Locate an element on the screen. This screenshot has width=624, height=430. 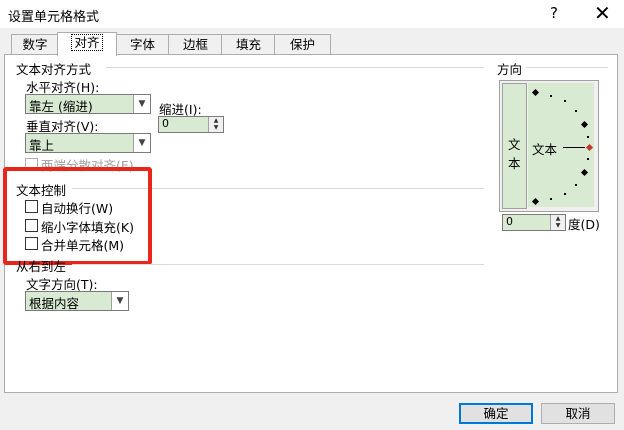
vertical-text-button: 文本 is located at coordinates (514, 146).